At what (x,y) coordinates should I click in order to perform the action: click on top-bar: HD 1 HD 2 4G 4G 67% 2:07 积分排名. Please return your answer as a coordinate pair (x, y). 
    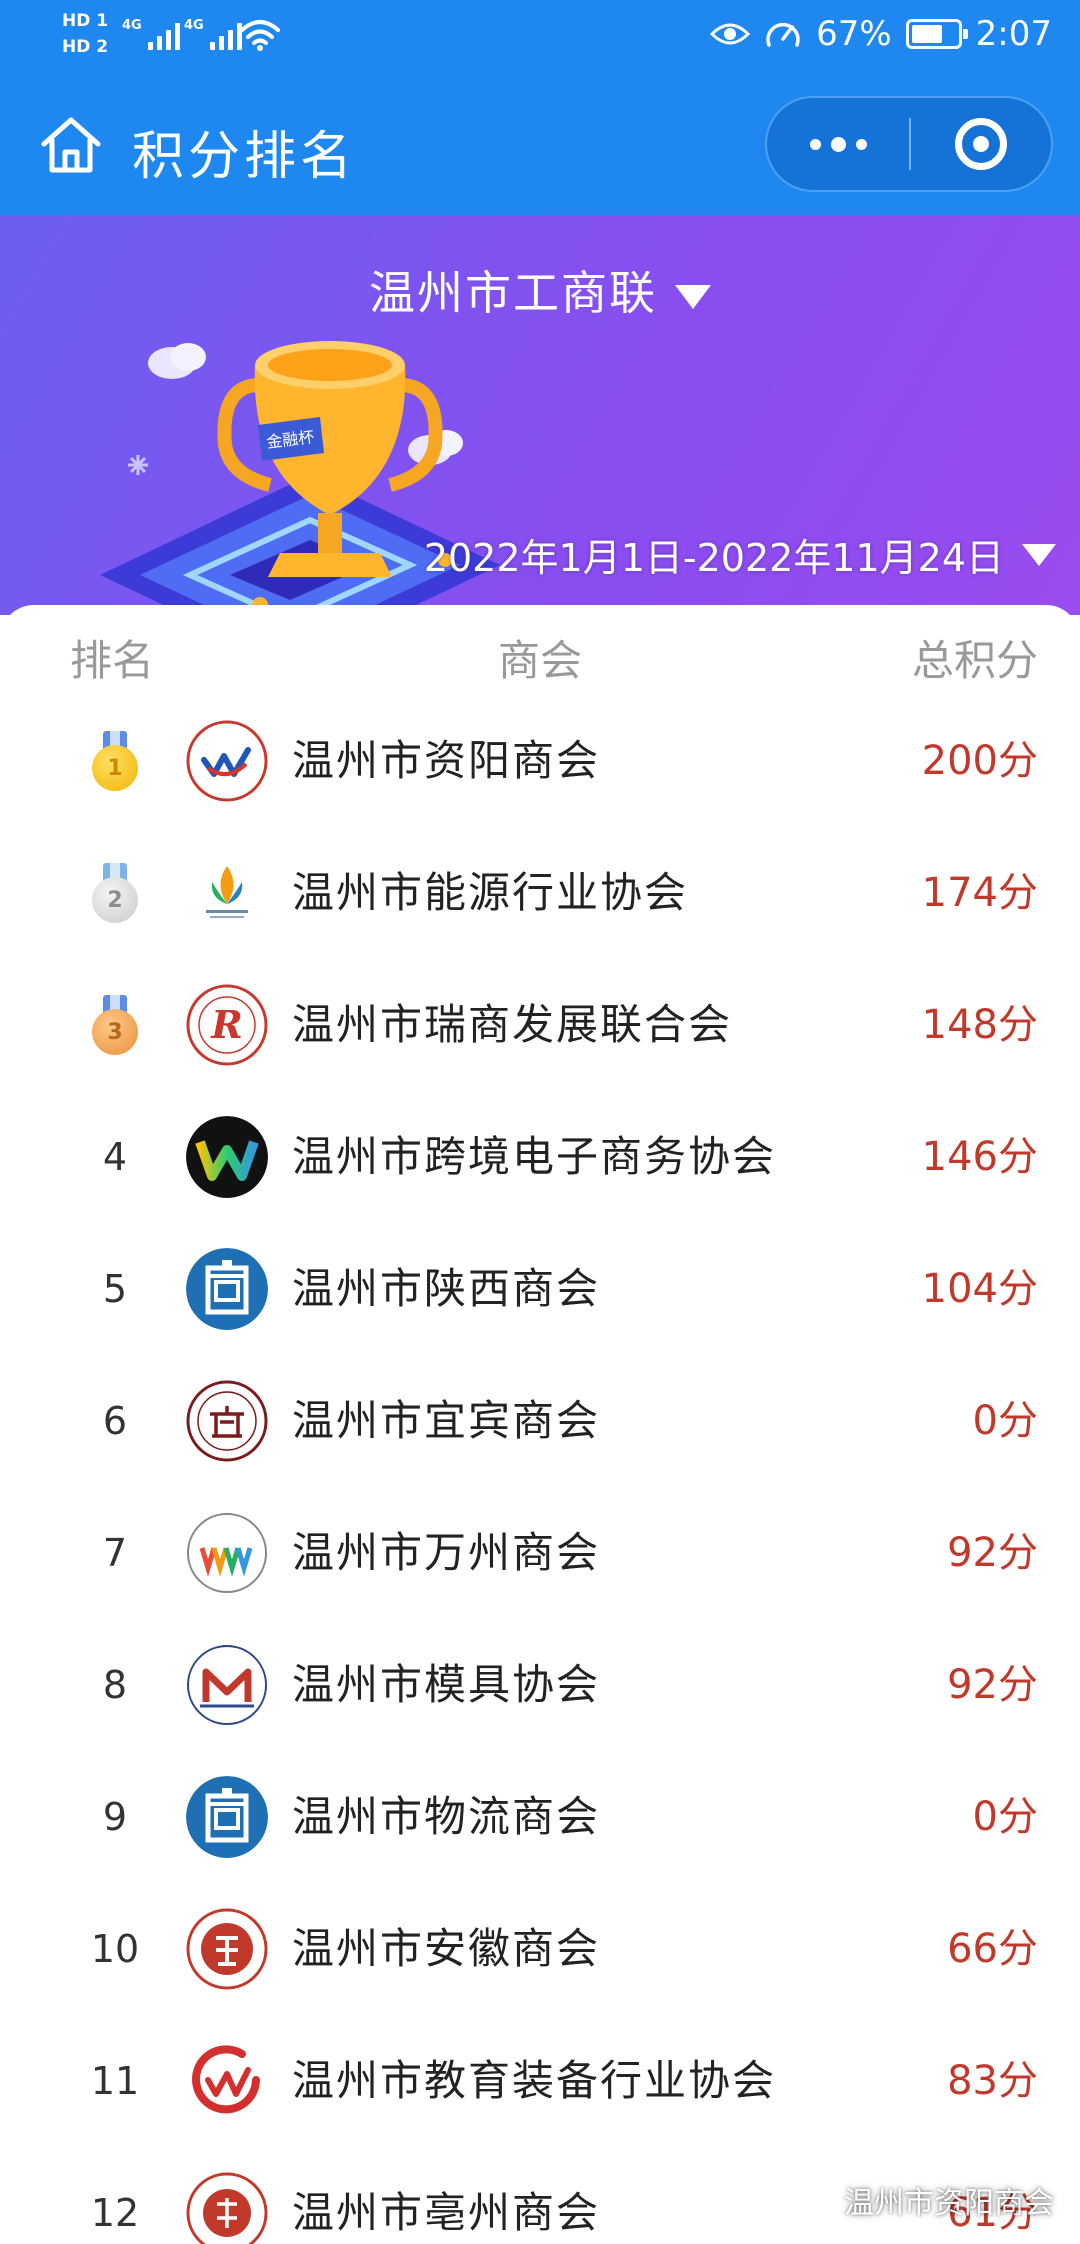
    Looking at the image, I should click on (540, 107).